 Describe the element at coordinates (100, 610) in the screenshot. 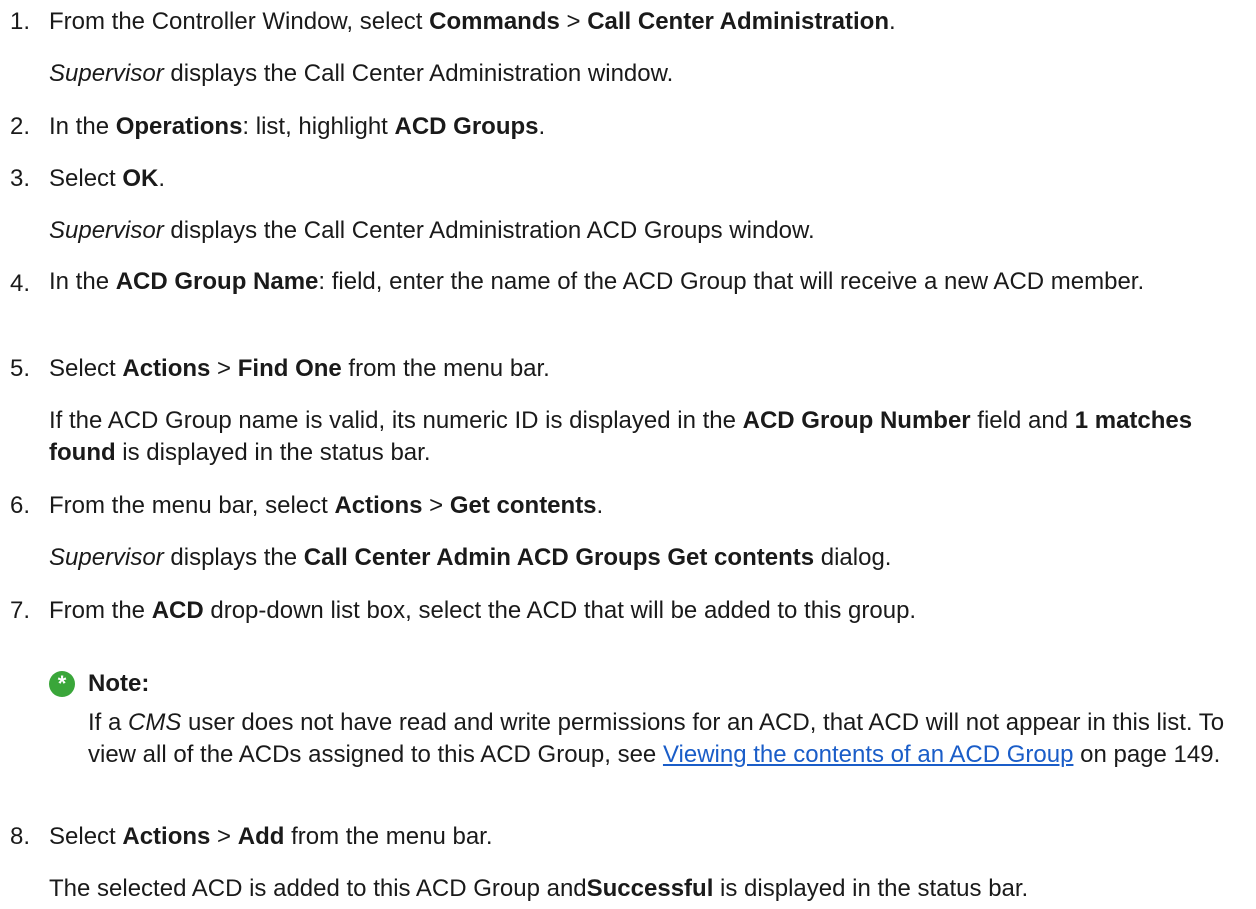

I see `text-run: From the` at that location.